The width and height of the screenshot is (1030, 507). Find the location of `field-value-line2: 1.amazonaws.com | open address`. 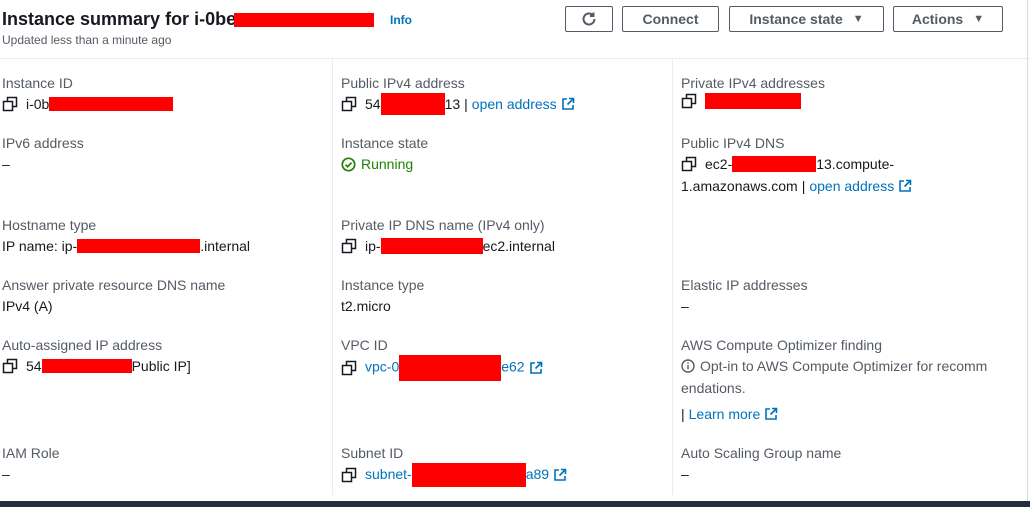

field-value-line2: 1.amazonaws.com | open address is located at coordinates (851, 186).